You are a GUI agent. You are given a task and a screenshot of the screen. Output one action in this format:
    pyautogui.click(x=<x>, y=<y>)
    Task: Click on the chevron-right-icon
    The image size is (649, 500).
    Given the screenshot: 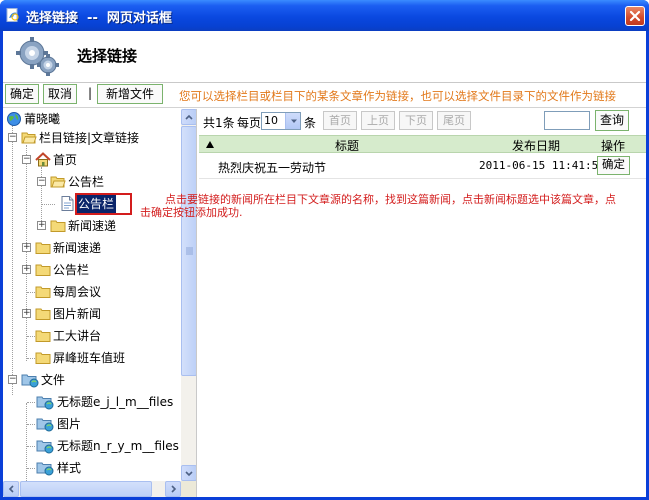 What is the action you would take?
    pyautogui.click(x=174, y=489)
    